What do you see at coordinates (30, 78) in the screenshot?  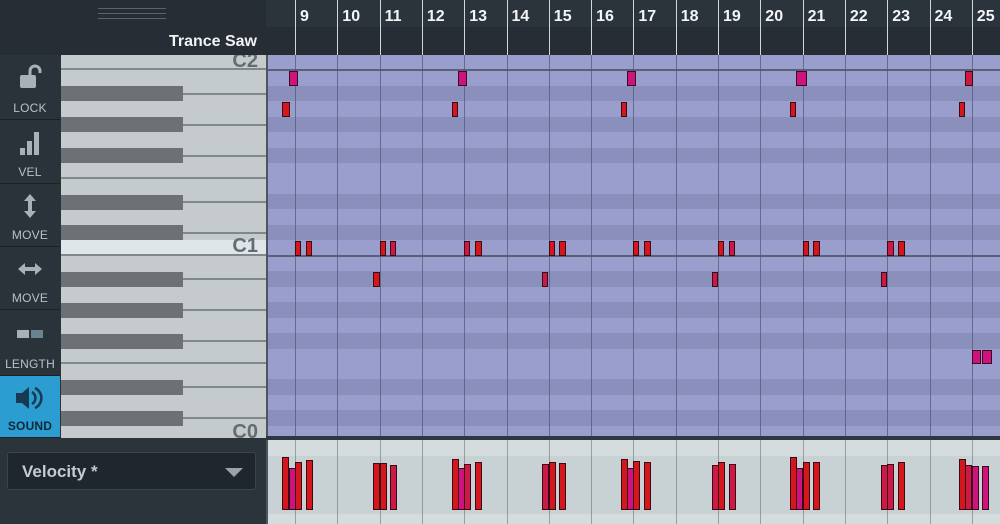 I see `unlock-icon` at bounding box center [30, 78].